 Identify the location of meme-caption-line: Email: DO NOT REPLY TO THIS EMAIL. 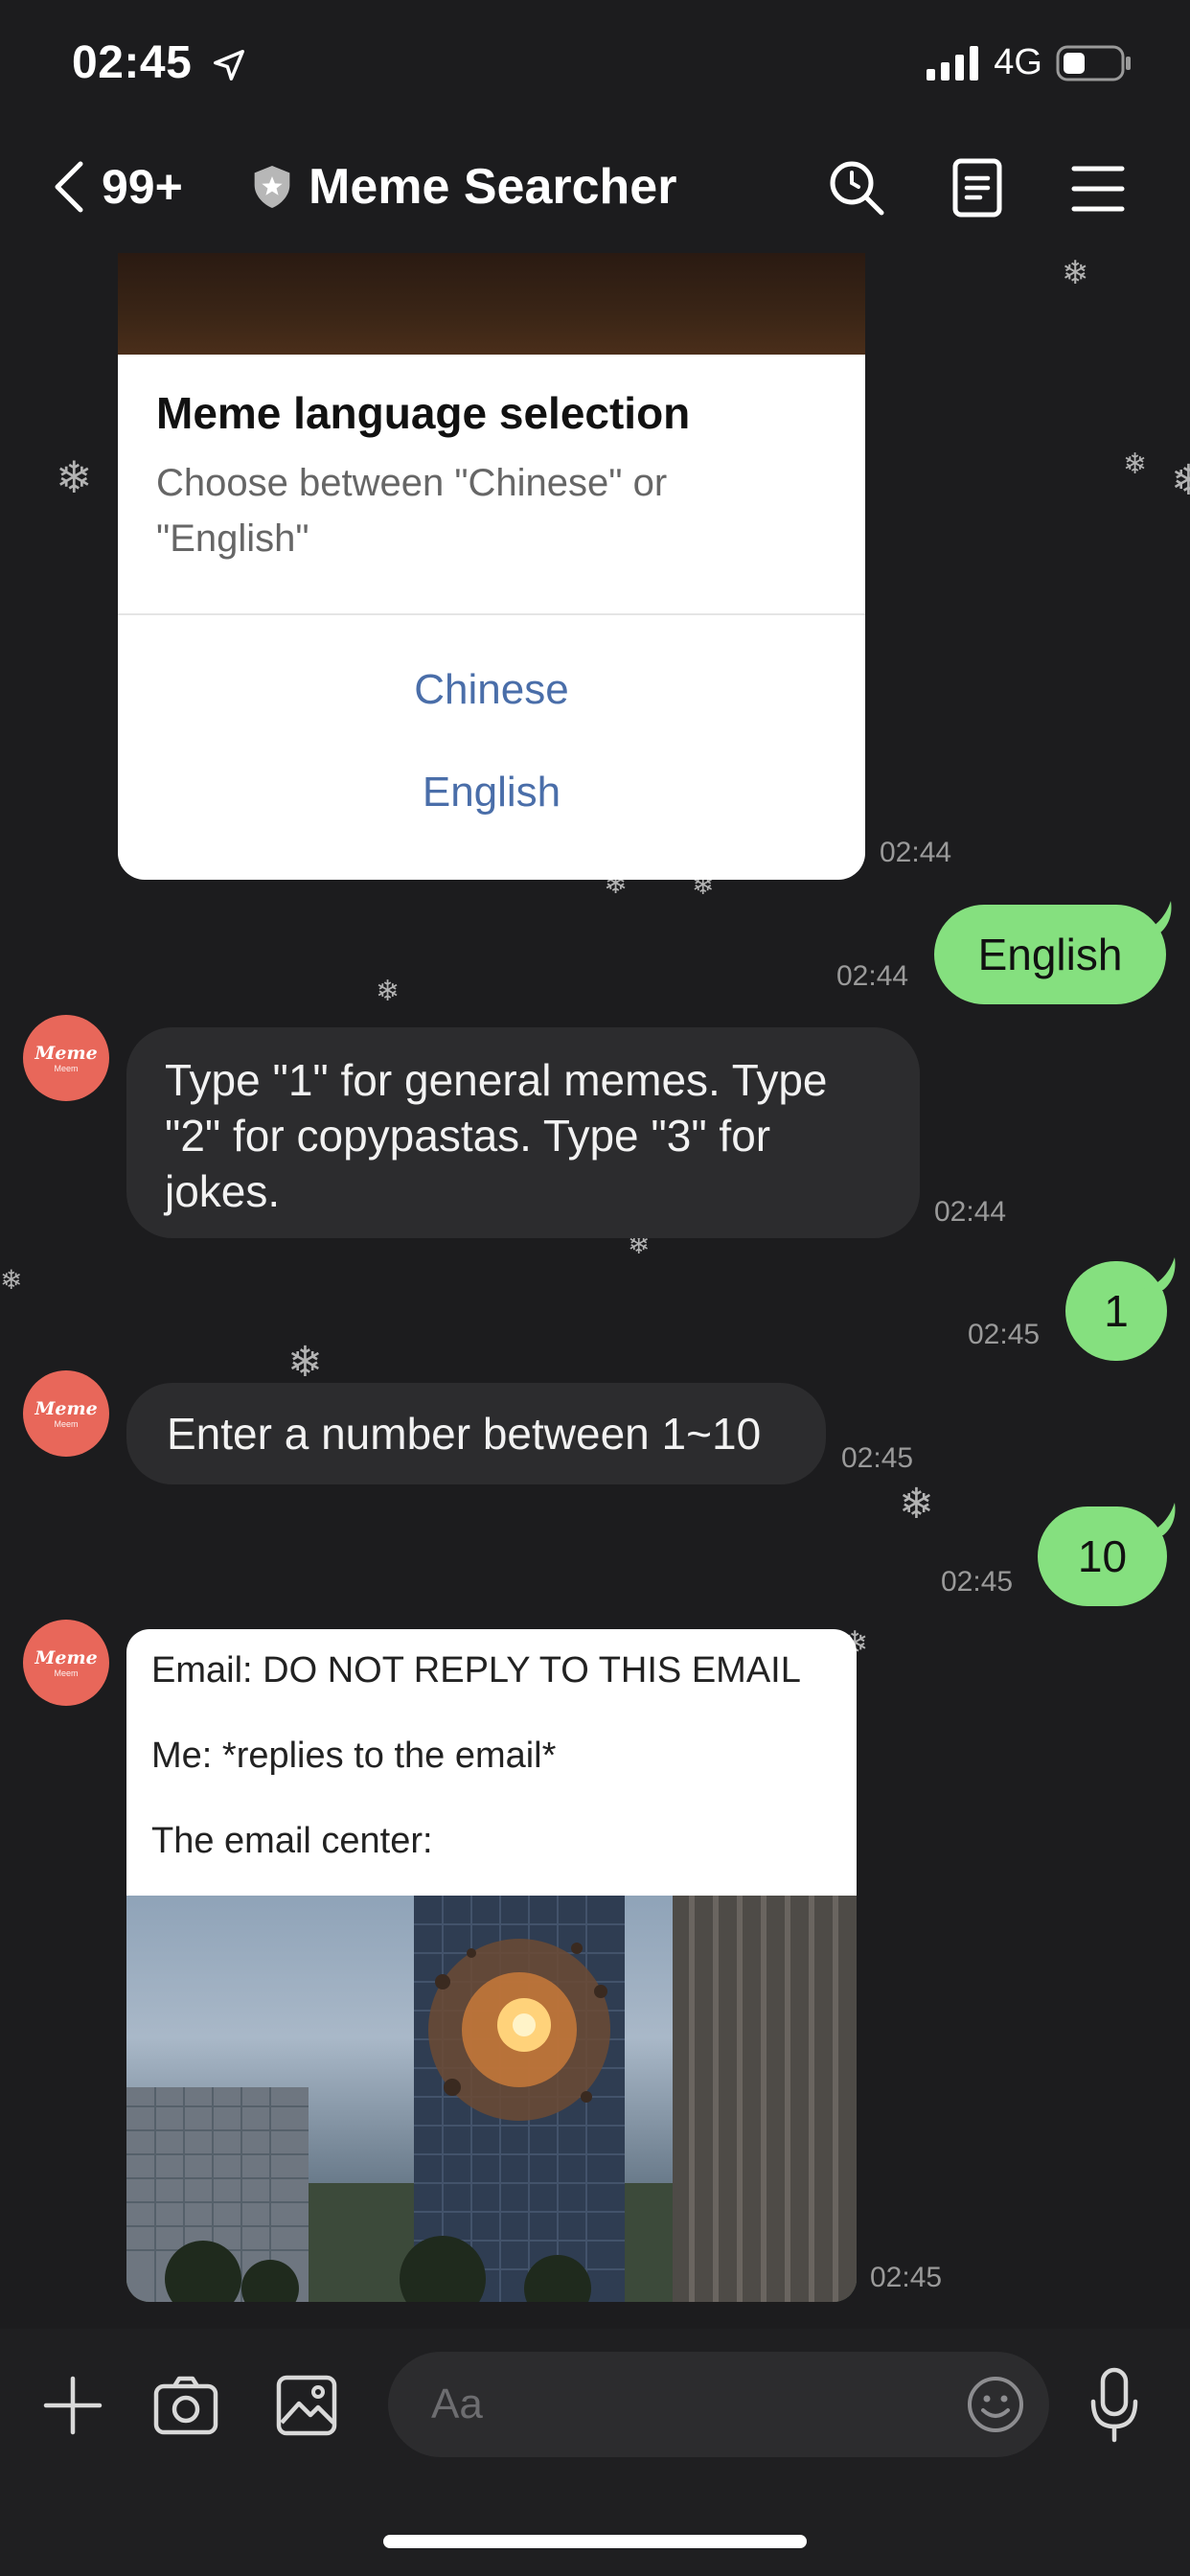
(476, 1670).